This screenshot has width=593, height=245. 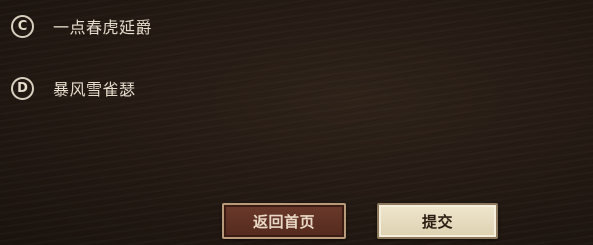 What do you see at coordinates (94, 89) in the screenshot?
I see `option-d-text: 暴风雪雀瑟` at bounding box center [94, 89].